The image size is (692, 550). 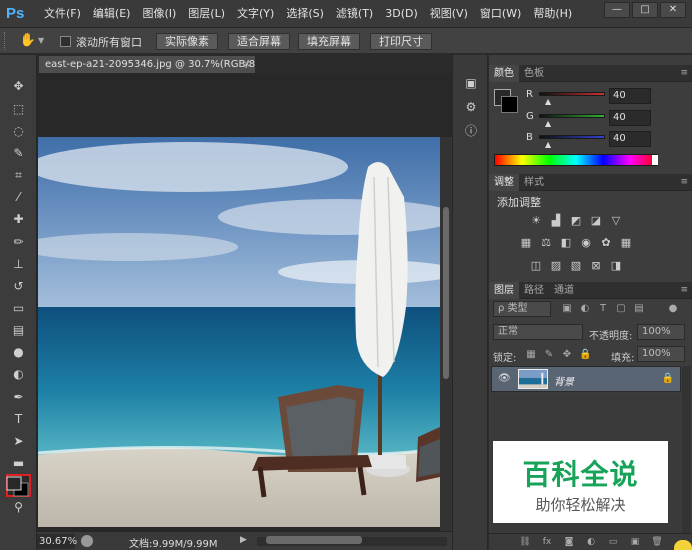 What do you see at coordinates (446, 293) in the screenshot?
I see `vertical-scroll-thumb` at bounding box center [446, 293].